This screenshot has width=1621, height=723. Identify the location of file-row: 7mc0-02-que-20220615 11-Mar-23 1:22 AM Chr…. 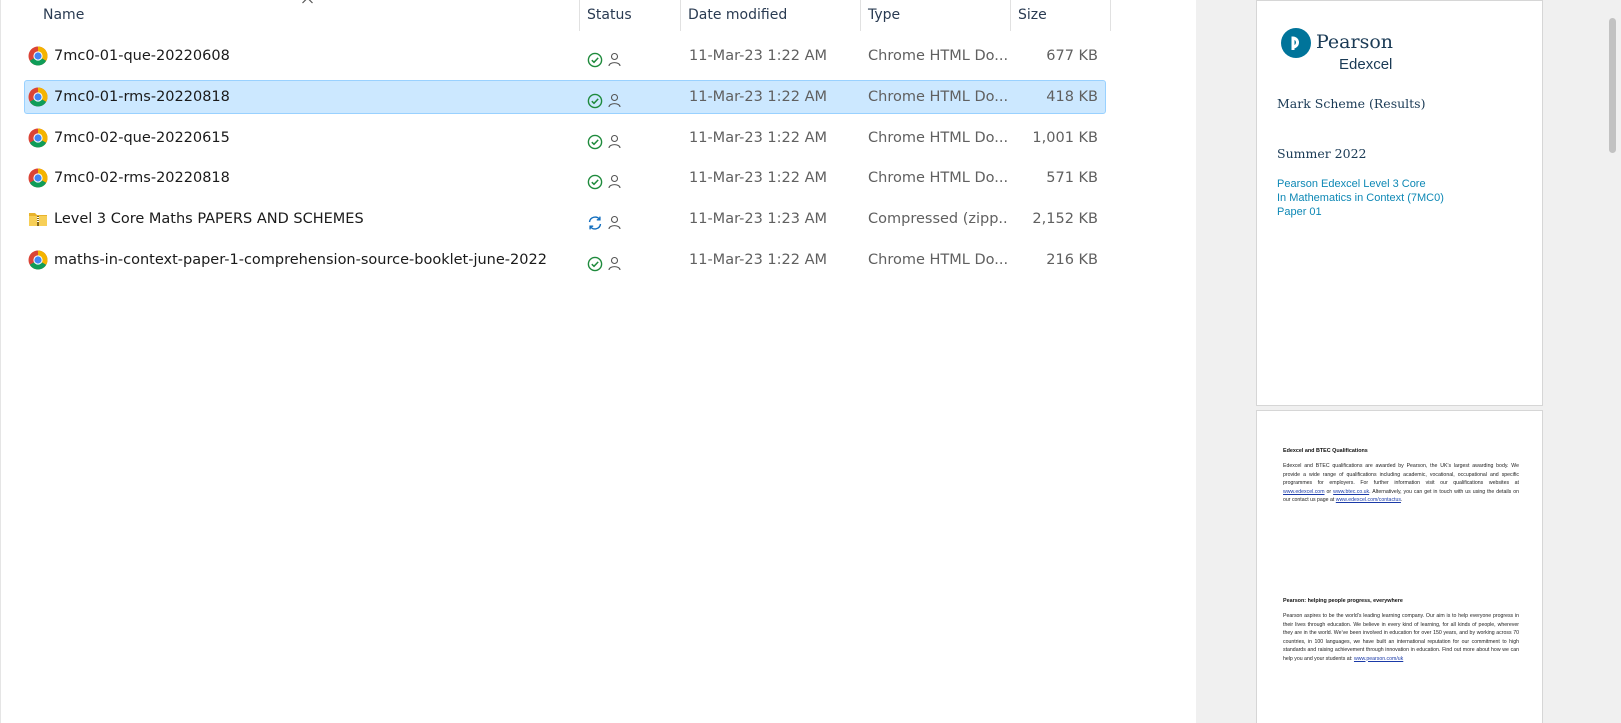
(565, 138).